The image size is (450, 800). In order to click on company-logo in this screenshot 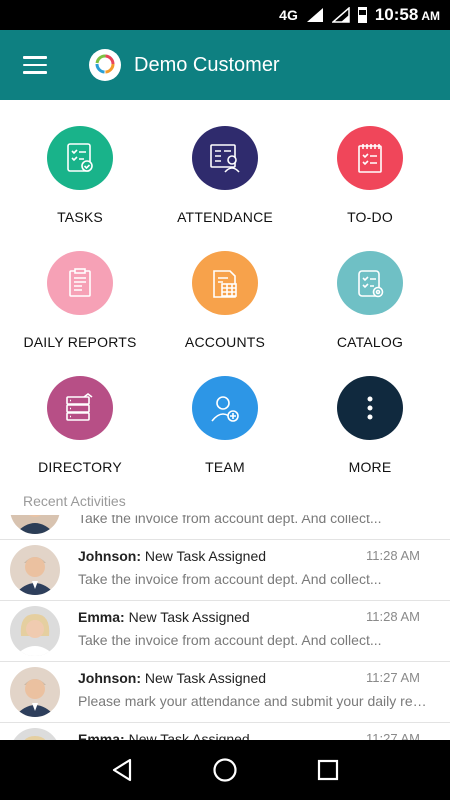, I will do `click(105, 65)`.